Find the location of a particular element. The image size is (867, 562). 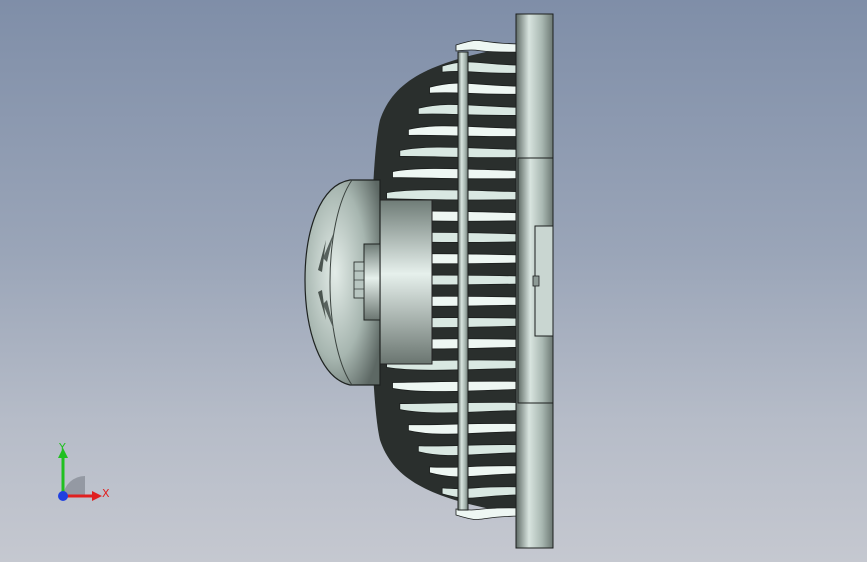

guard-ring is located at coordinates (463, 281).